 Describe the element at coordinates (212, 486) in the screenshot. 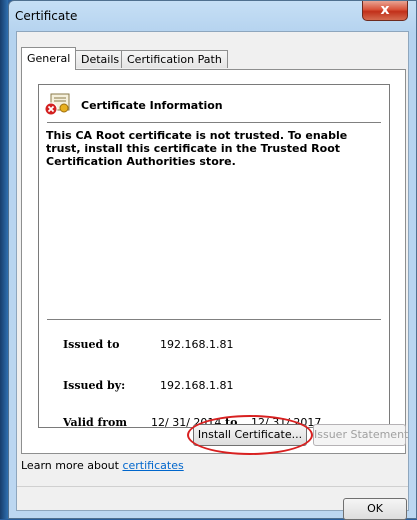

I see `footer-divider` at that location.